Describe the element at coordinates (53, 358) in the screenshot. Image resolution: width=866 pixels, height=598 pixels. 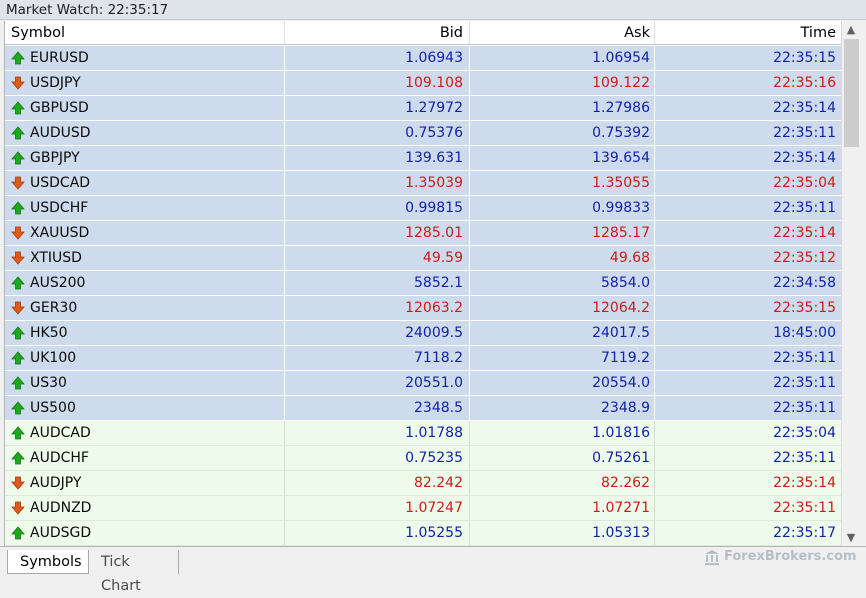
I see `symbol-name: UK100` at that location.